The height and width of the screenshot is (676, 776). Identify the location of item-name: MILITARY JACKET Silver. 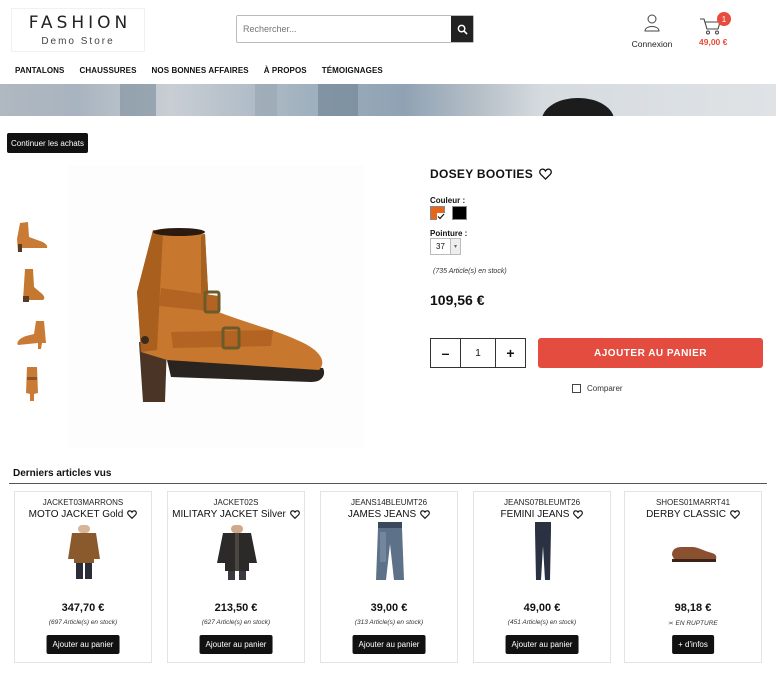
(236, 514).